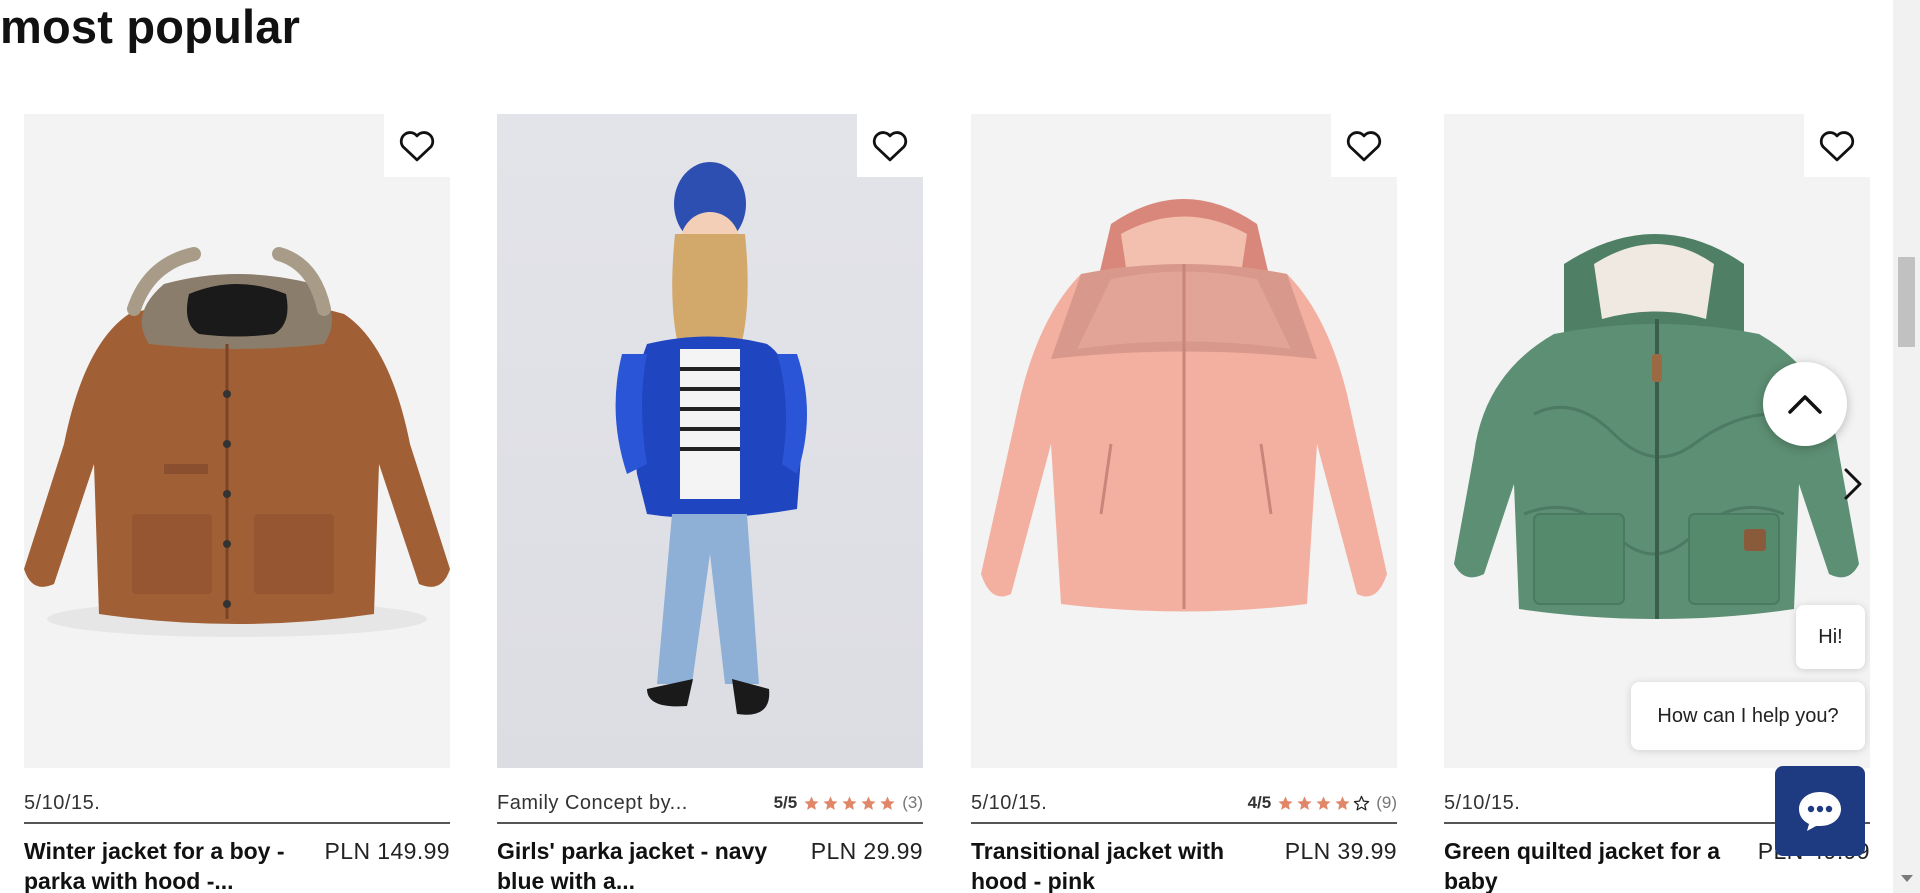 Image resolution: width=1920 pixels, height=893 pixels. What do you see at coordinates (1748, 716) in the screenshot?
I see `chat-prompt-bubble: How can I help you?` at bounding box center [1748, 716].